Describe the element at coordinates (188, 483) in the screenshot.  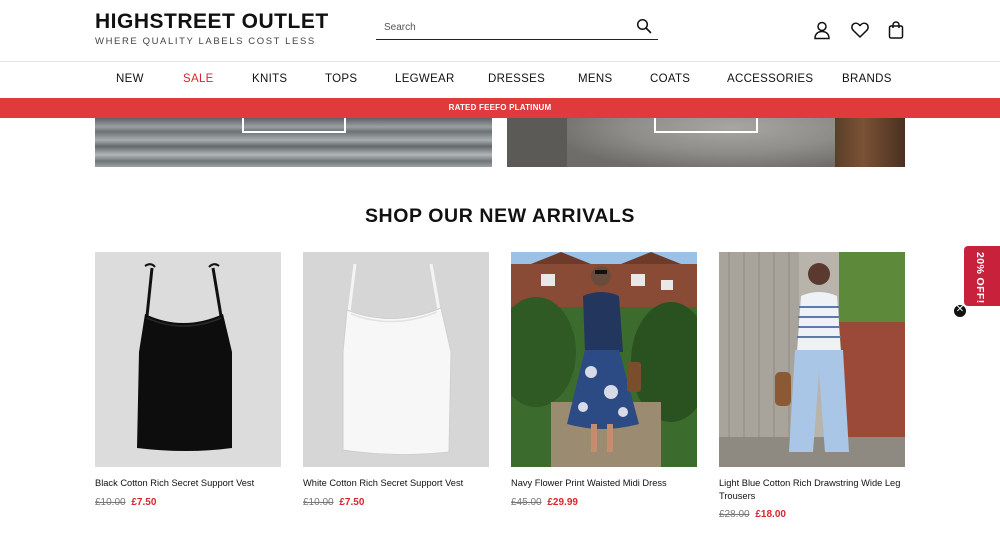
I see `product-name: Black Cotton Rich Secret Support Vest` at that location.